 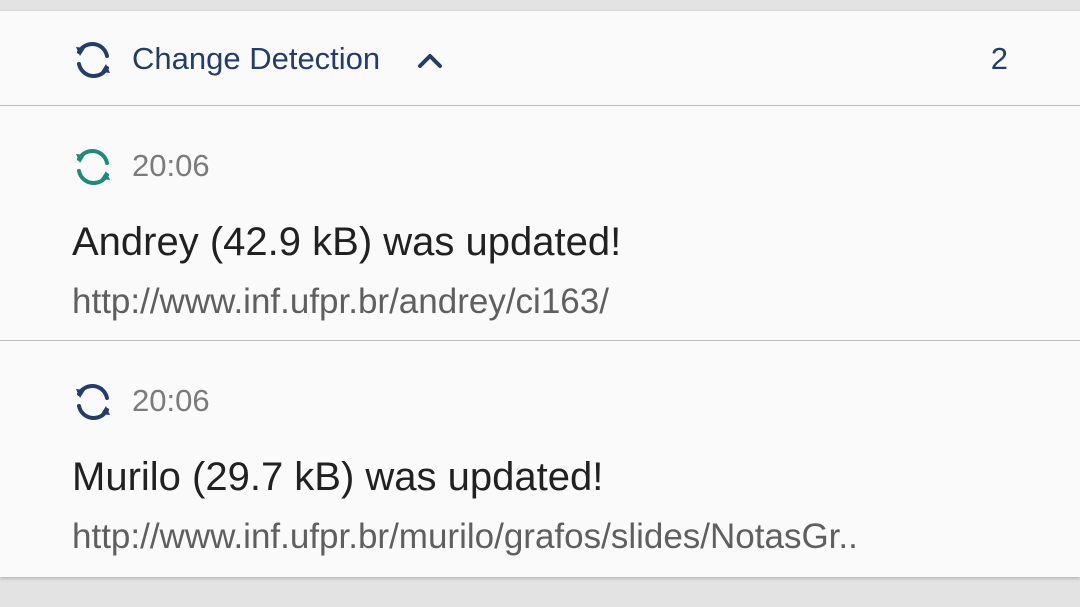 I want to click on notification-count: 2, so click(x=999, y=58).